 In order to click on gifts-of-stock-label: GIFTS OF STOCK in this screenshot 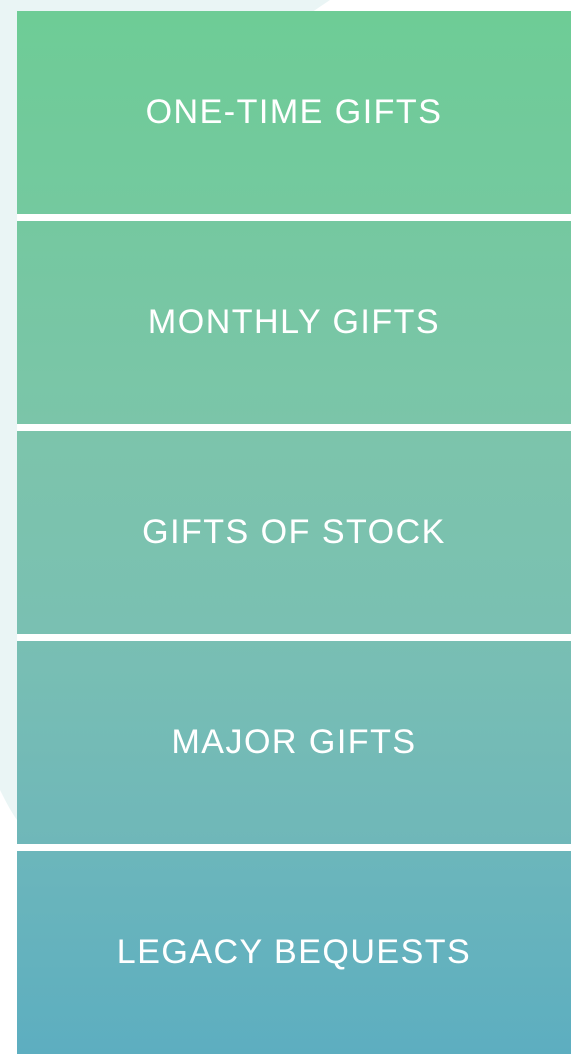, I will do `click(294, 532)`.